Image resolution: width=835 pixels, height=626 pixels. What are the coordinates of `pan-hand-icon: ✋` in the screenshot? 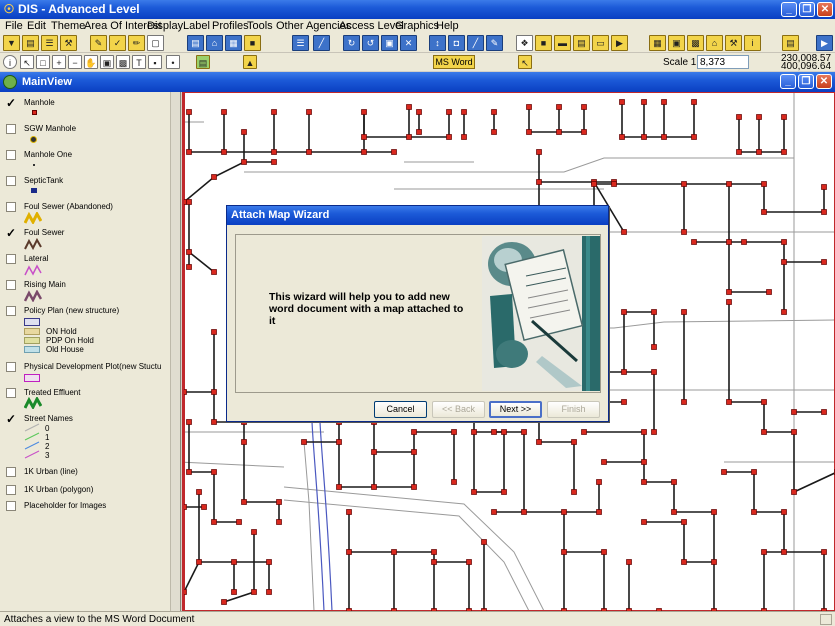 It's located at (91, 62).